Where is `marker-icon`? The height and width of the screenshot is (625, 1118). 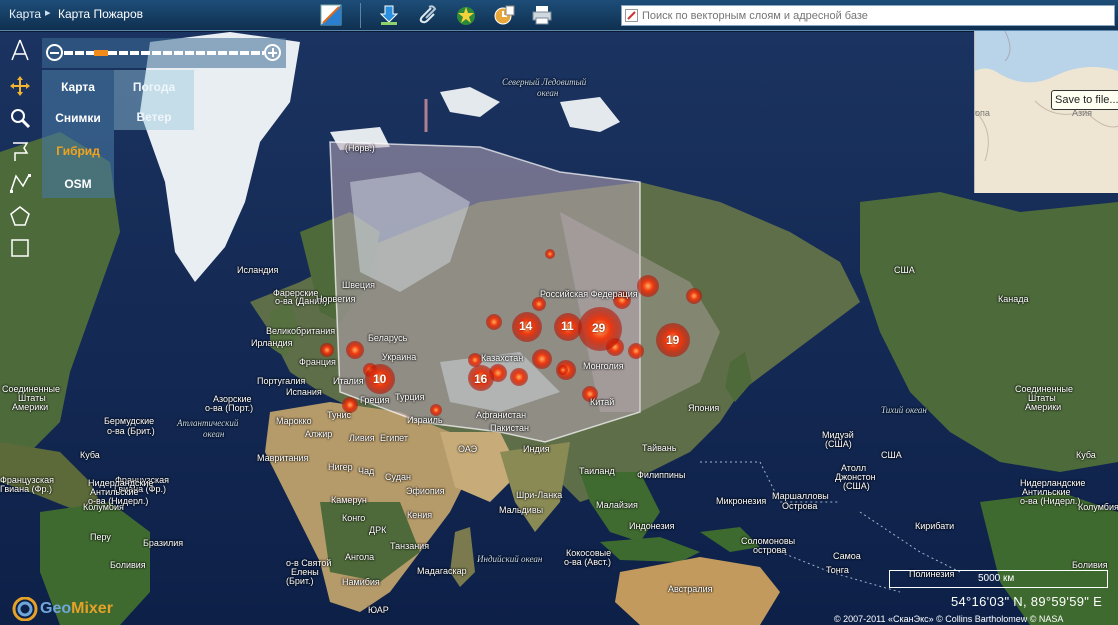
marker-icon is located at coordinates (20, 151).